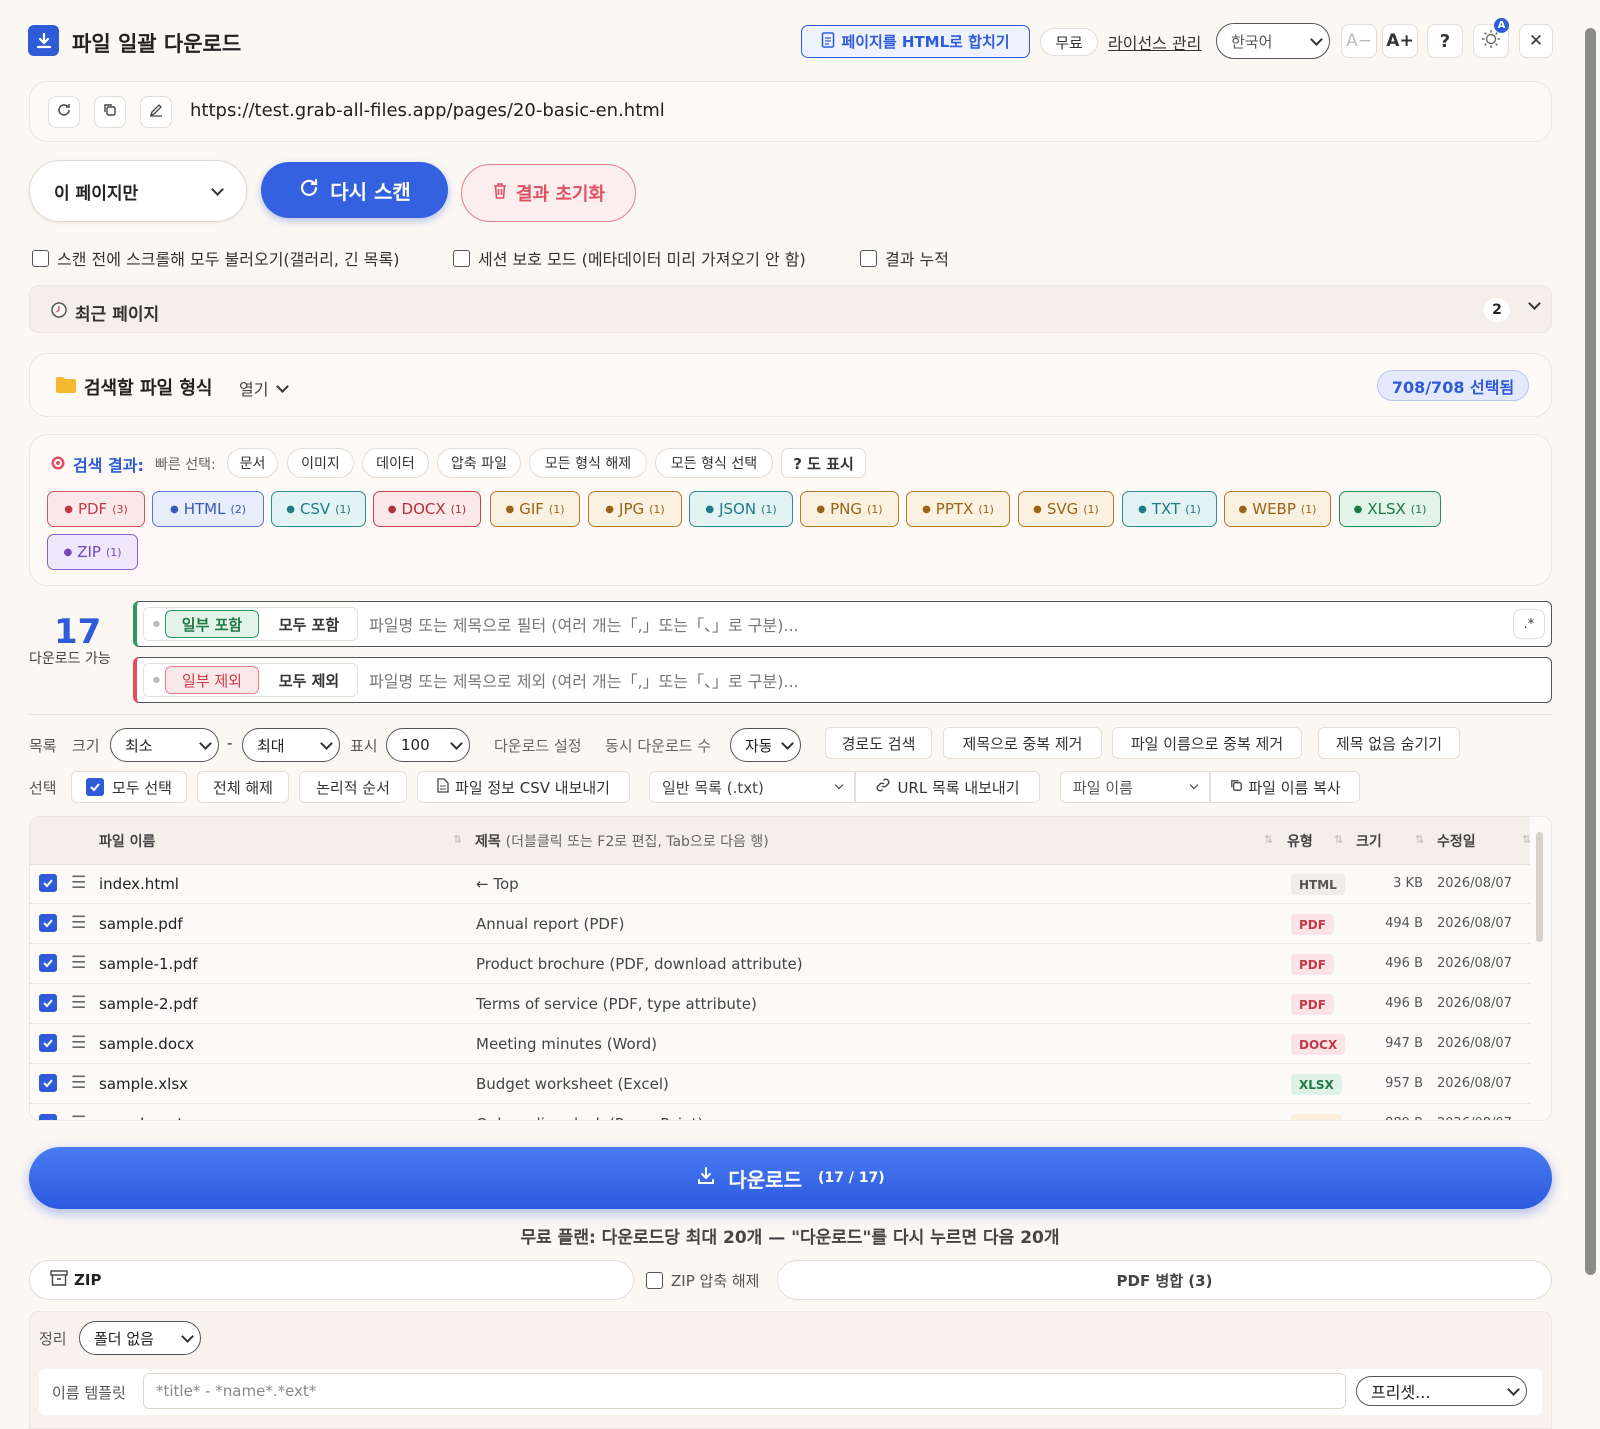 This screenshot has width=1600, height=1429. Describe the element at coordinates (616, 1004) in the screenshot. I see `file-title: Terms of service (PDF, type attribute)` at that location.